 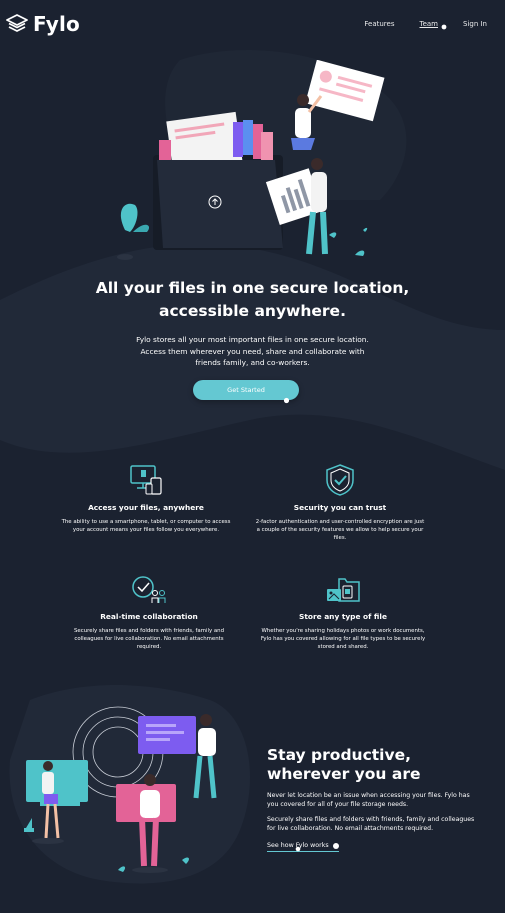 What do you see at coordinates (149, 589) in the screenshot?
I see `collaboration-icon` at bounding box center [149, 589].